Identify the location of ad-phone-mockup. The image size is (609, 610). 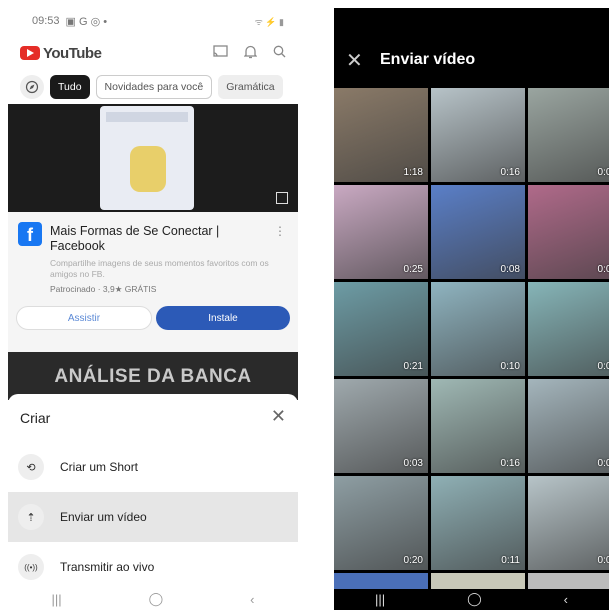
(147, 158).